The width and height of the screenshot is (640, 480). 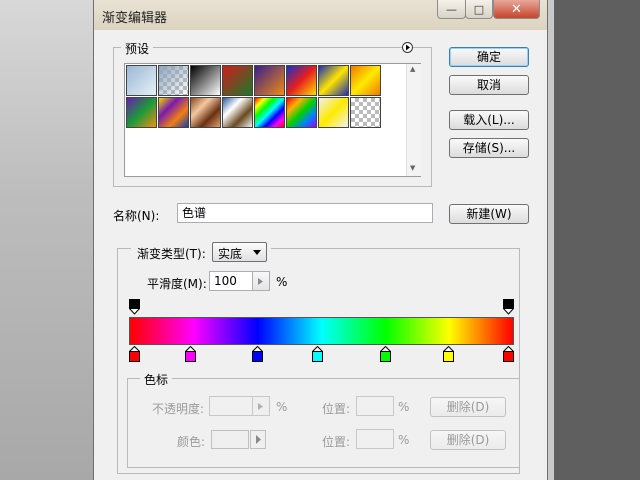 I want to click on opacity-slider-button, so click(x=261, y=406).